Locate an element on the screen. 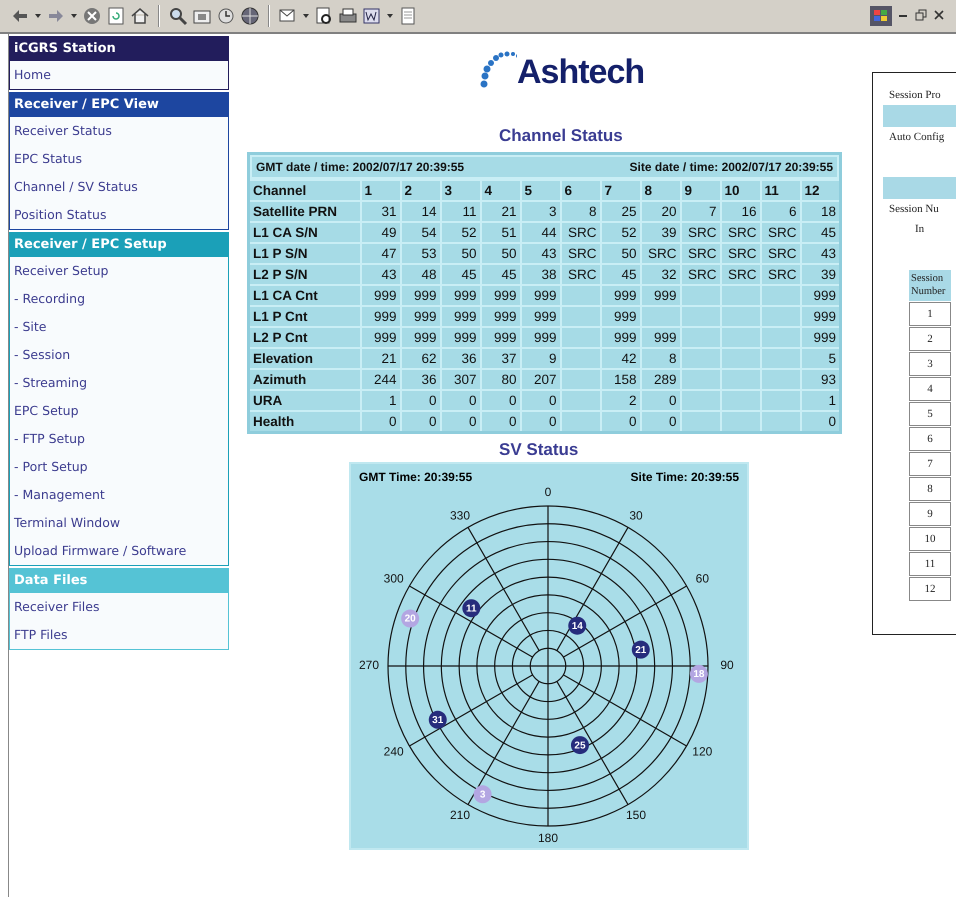  nav-link: - Recording is located at coordinates (119, 299).